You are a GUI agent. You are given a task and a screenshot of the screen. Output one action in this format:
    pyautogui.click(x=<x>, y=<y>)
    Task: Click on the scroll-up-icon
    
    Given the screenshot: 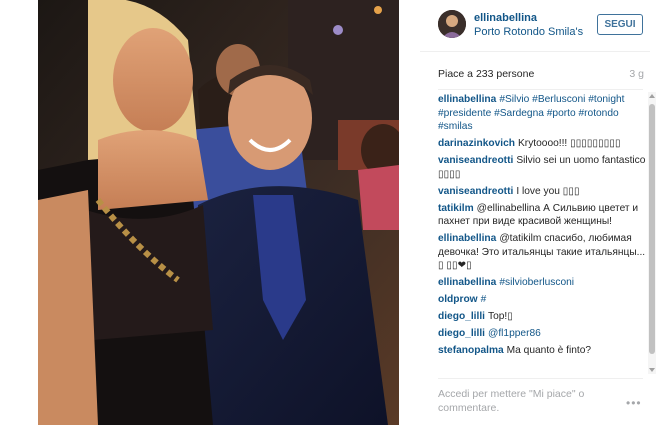 What is the action you would take?
    pyautogui.click(x=652, y=96)
    